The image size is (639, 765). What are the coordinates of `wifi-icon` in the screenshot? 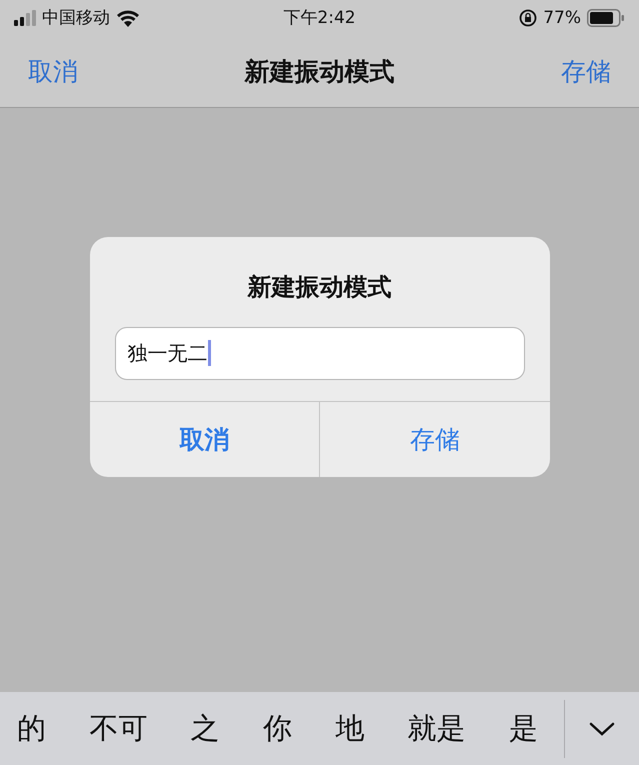 It's located at (128, 17).